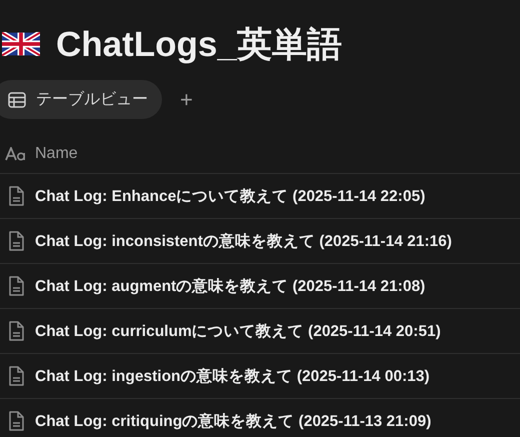  I want to click on row-title: Chat Log: ingestionの意味を教えて (2025-11-14 00:13), so click(232, 376).